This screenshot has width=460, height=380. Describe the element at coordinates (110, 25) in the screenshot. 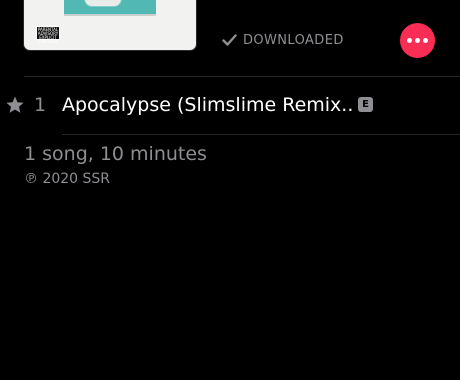

I see `album-artwork: PARENTAL ADVISORY EXPLICIT CONTENT` at that location.